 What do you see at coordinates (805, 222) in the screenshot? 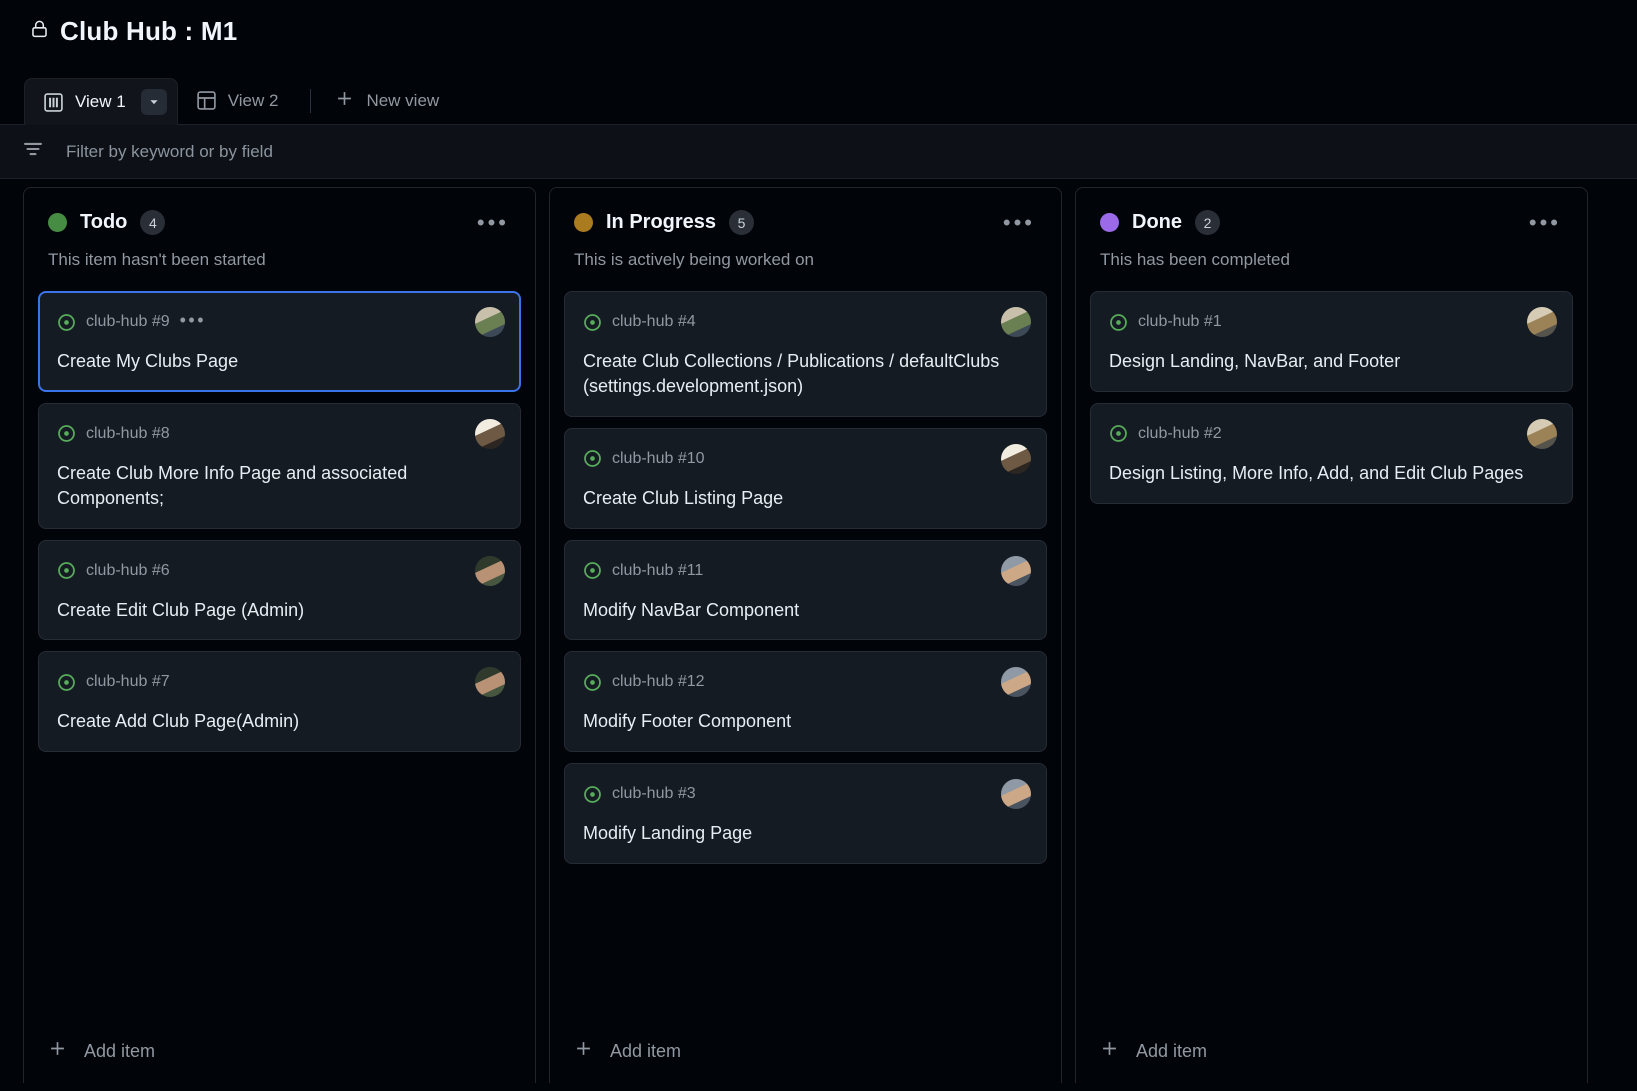
I see `column-title-row: In Progress 5 •••` at bounding box center [805, 222].